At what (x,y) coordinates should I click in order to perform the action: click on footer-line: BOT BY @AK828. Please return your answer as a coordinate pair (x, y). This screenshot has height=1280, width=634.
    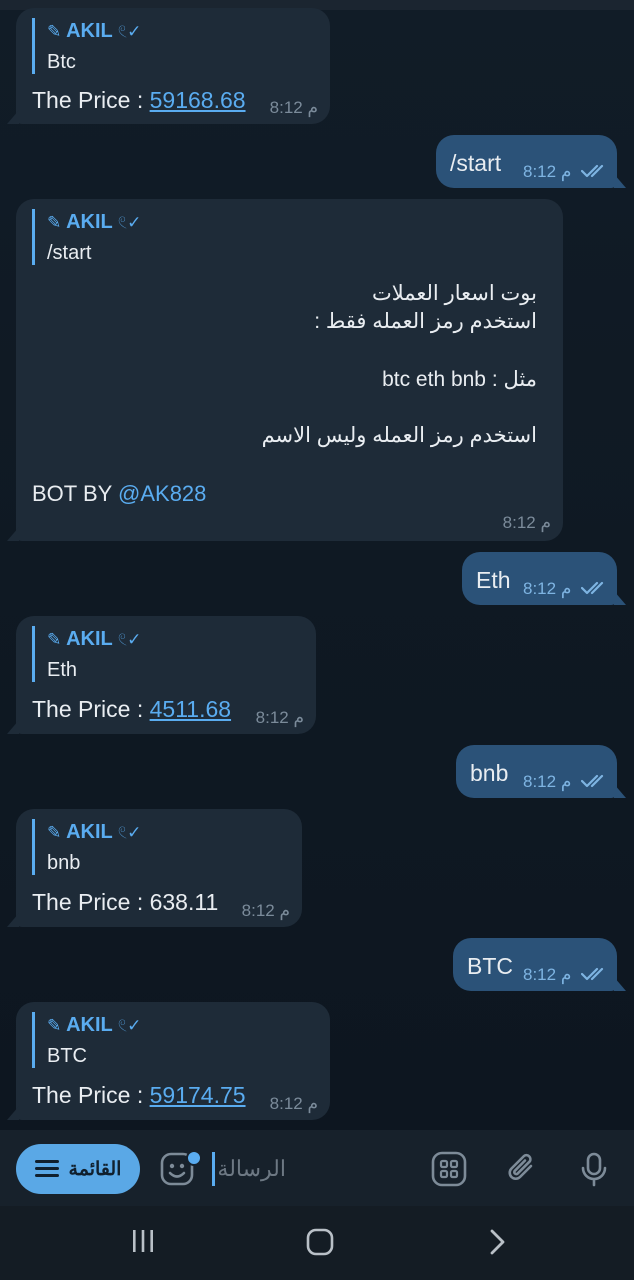
    Looking at the image, I should click on (119, 493).